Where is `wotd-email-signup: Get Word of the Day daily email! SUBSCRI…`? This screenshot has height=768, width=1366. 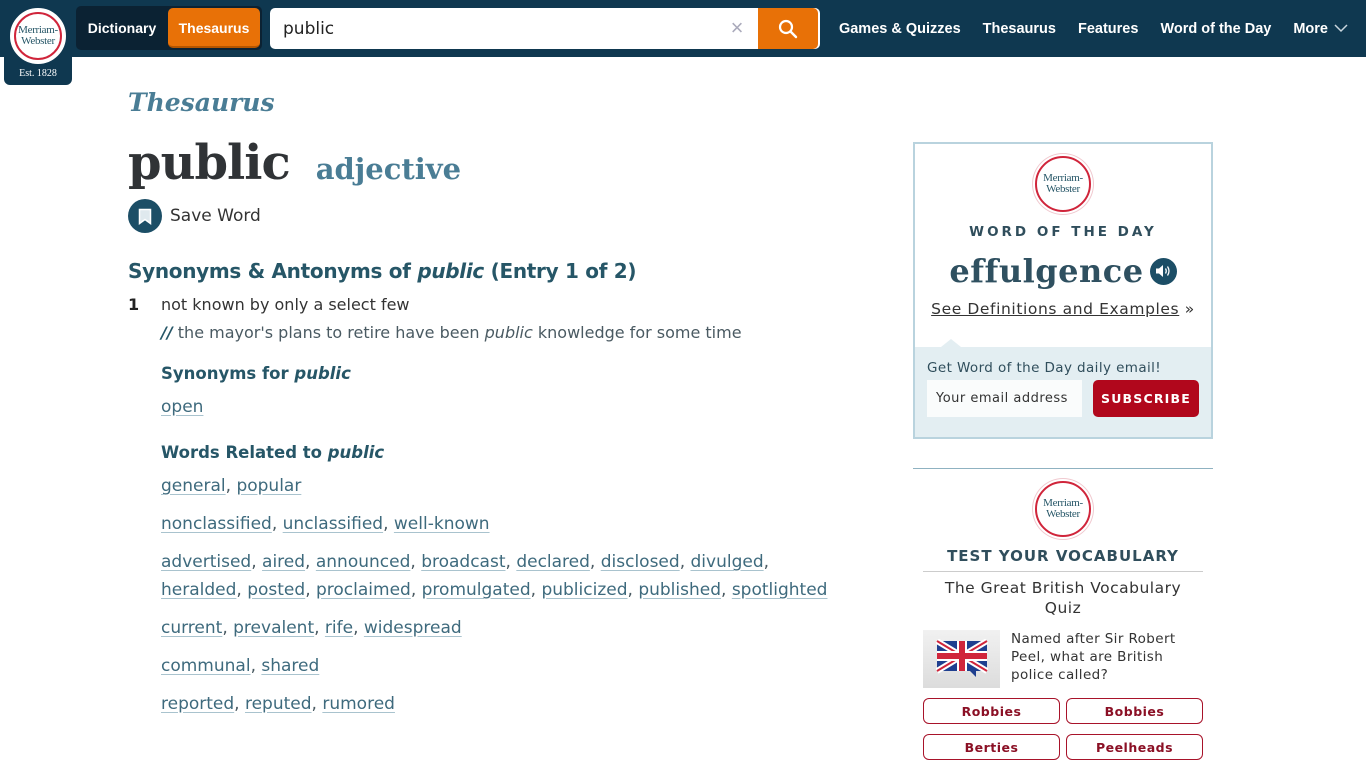 wotd-email-signup: Get Word of the Day daily email! SUBSCRI… is located at coordinates (1063, 388).